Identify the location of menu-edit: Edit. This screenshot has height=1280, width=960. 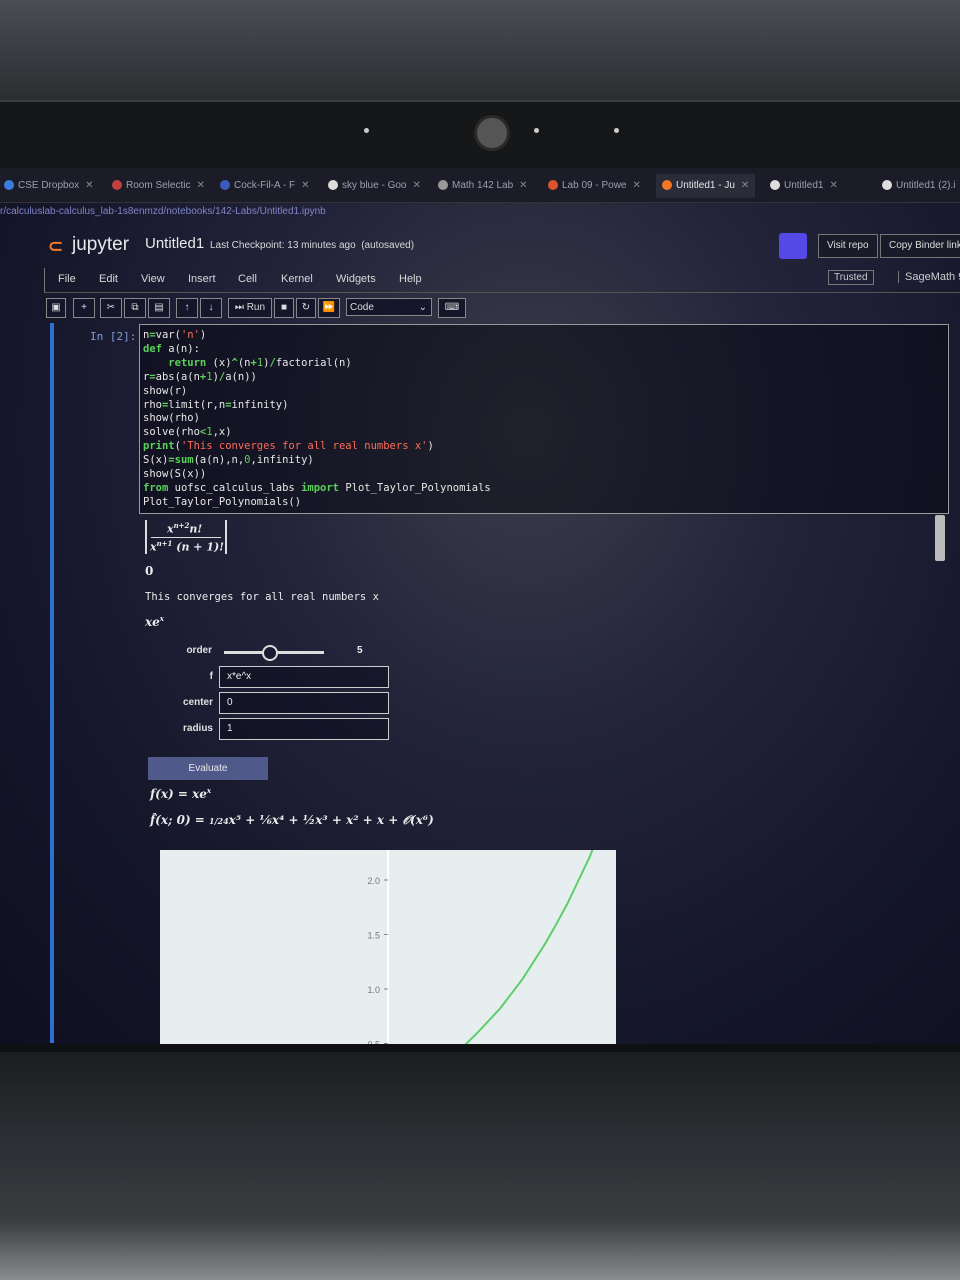
(108, 279).